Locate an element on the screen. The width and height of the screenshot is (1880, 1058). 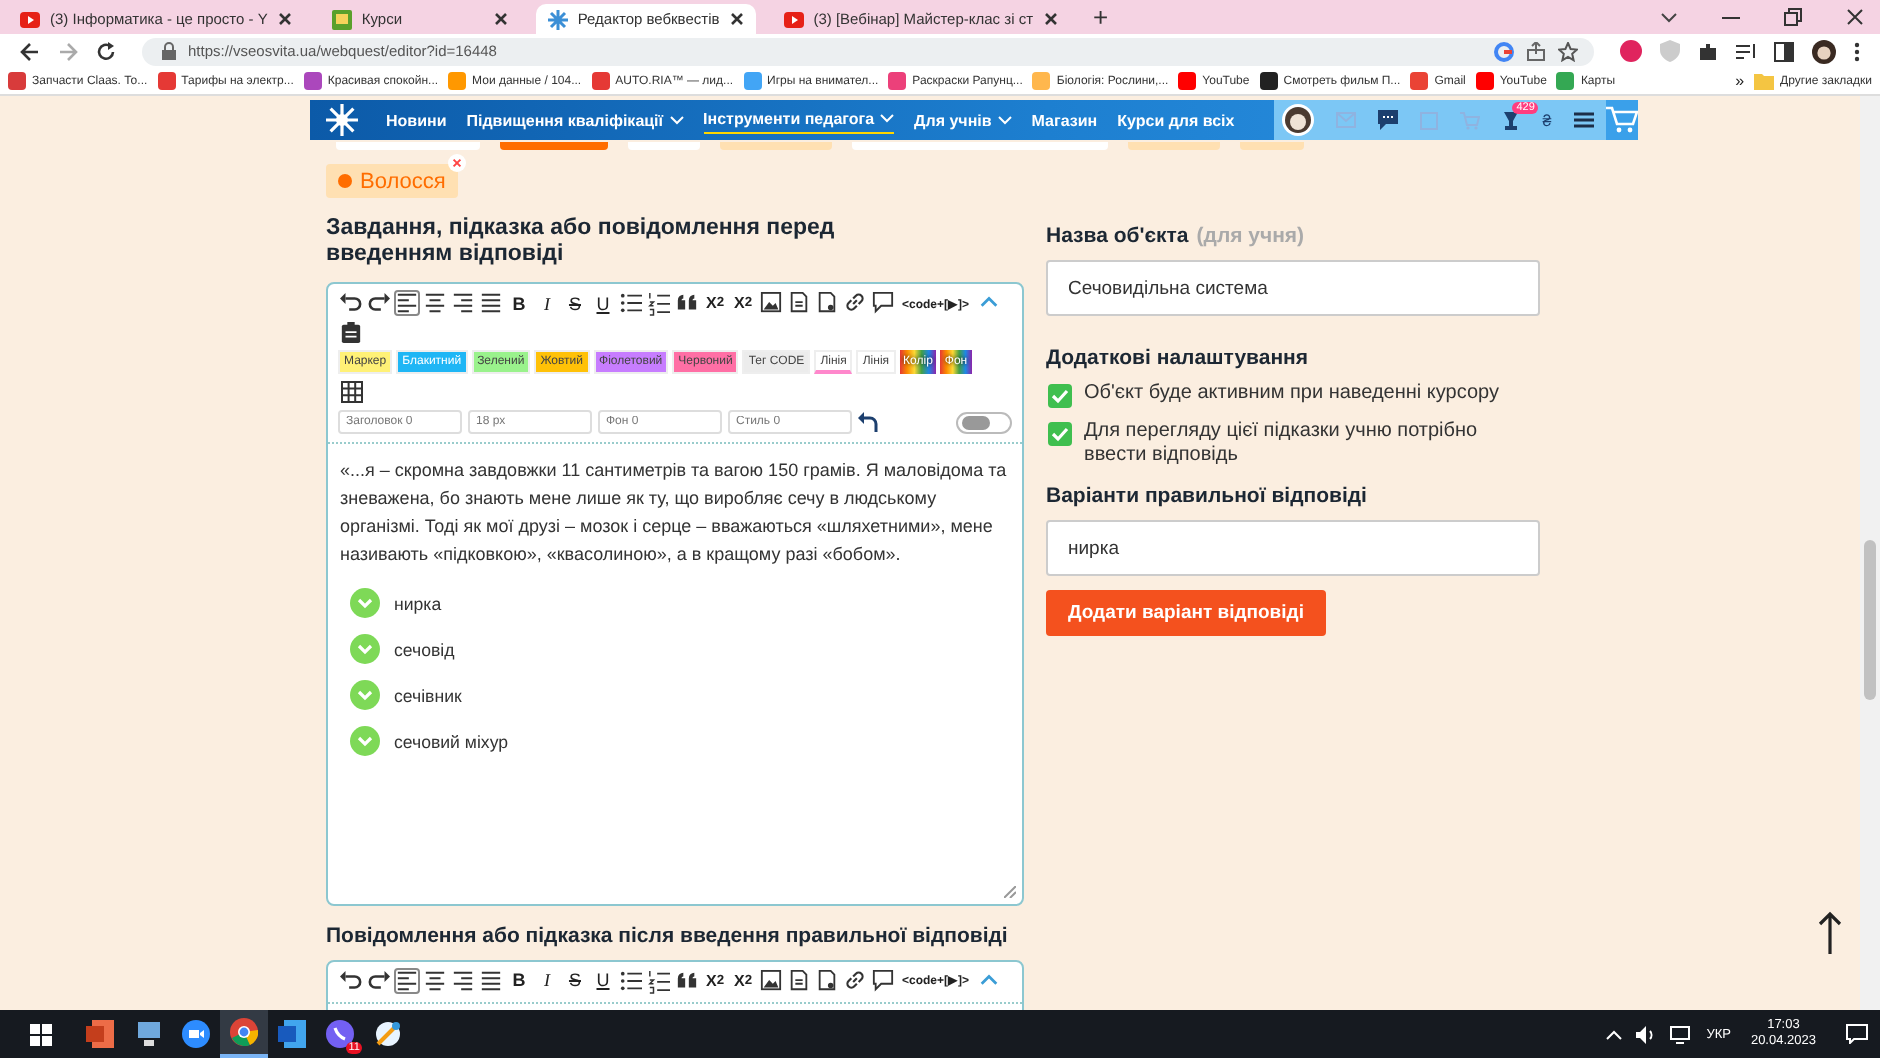
nav-link: Інструменти педагога is located at coordinates (799, 120).